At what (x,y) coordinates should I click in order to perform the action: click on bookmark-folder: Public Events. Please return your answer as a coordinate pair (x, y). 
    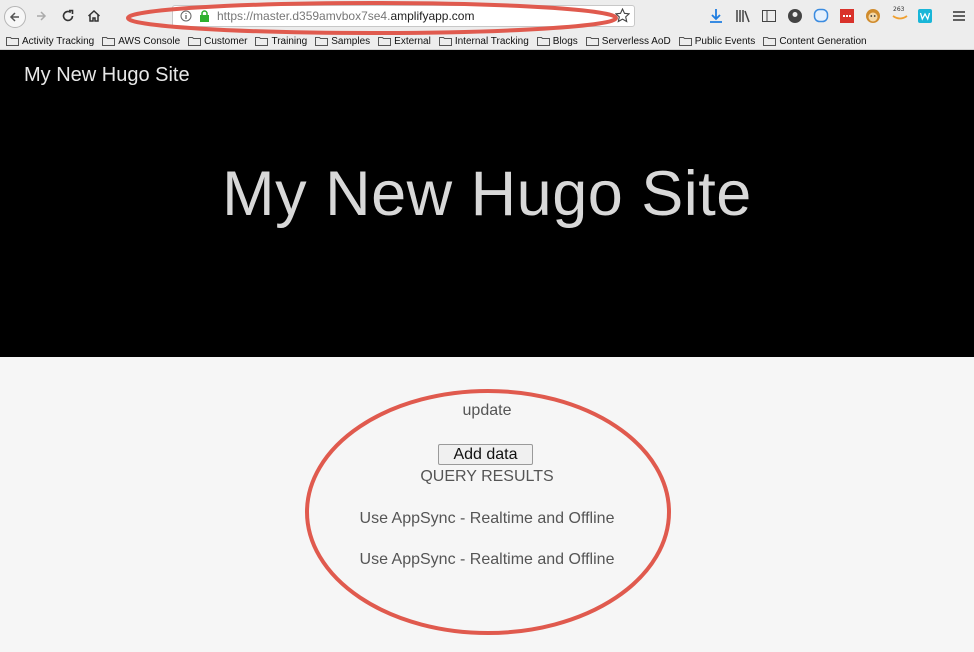
    Looking at the image, I should click on (717, 41).